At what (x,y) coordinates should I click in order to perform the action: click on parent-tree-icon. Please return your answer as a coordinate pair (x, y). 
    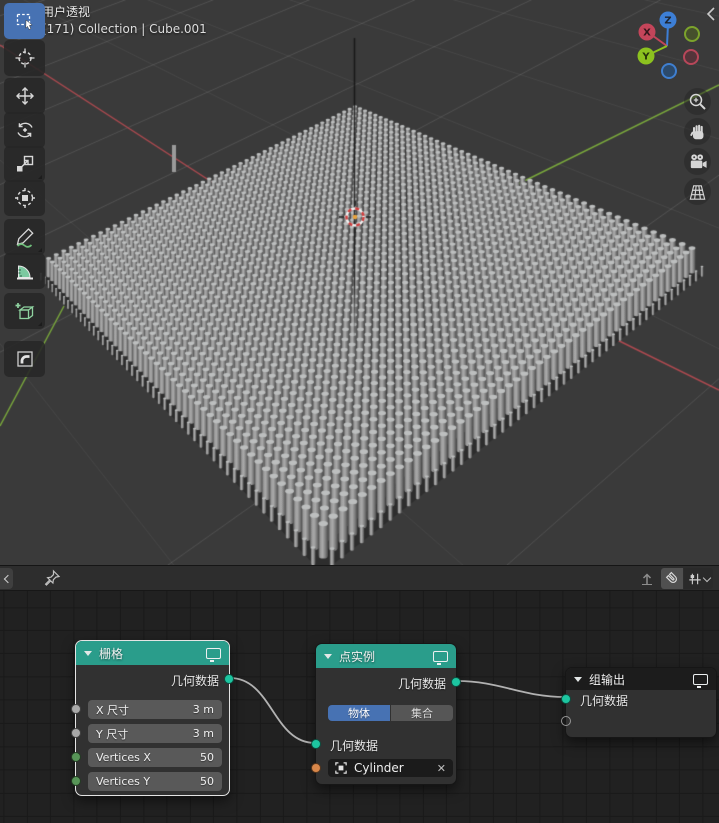
    Looking at the image, I should click on (647, 578).